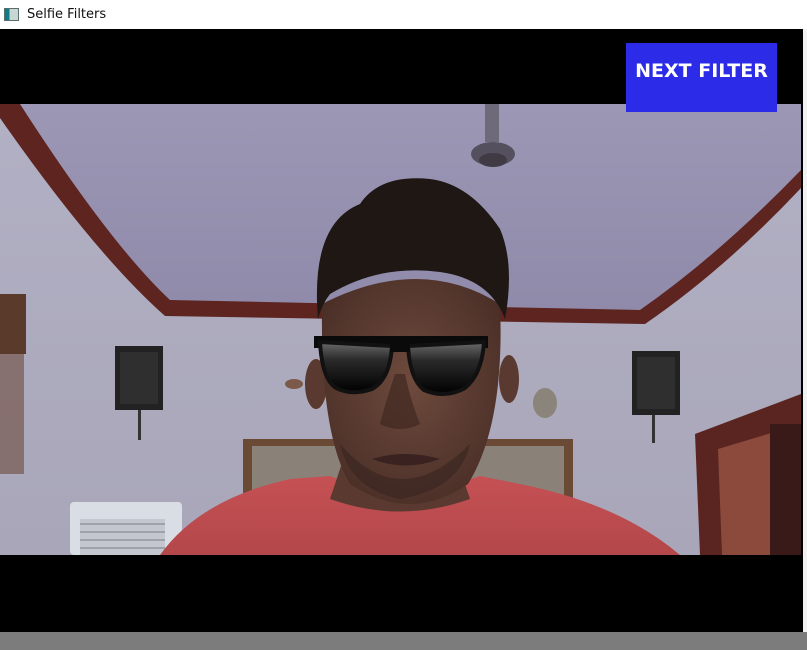  What do you see at coordinates (67, 14) in the screenshot?
I see `window-title: Selfie Filters` at bounding box center [67, 14].